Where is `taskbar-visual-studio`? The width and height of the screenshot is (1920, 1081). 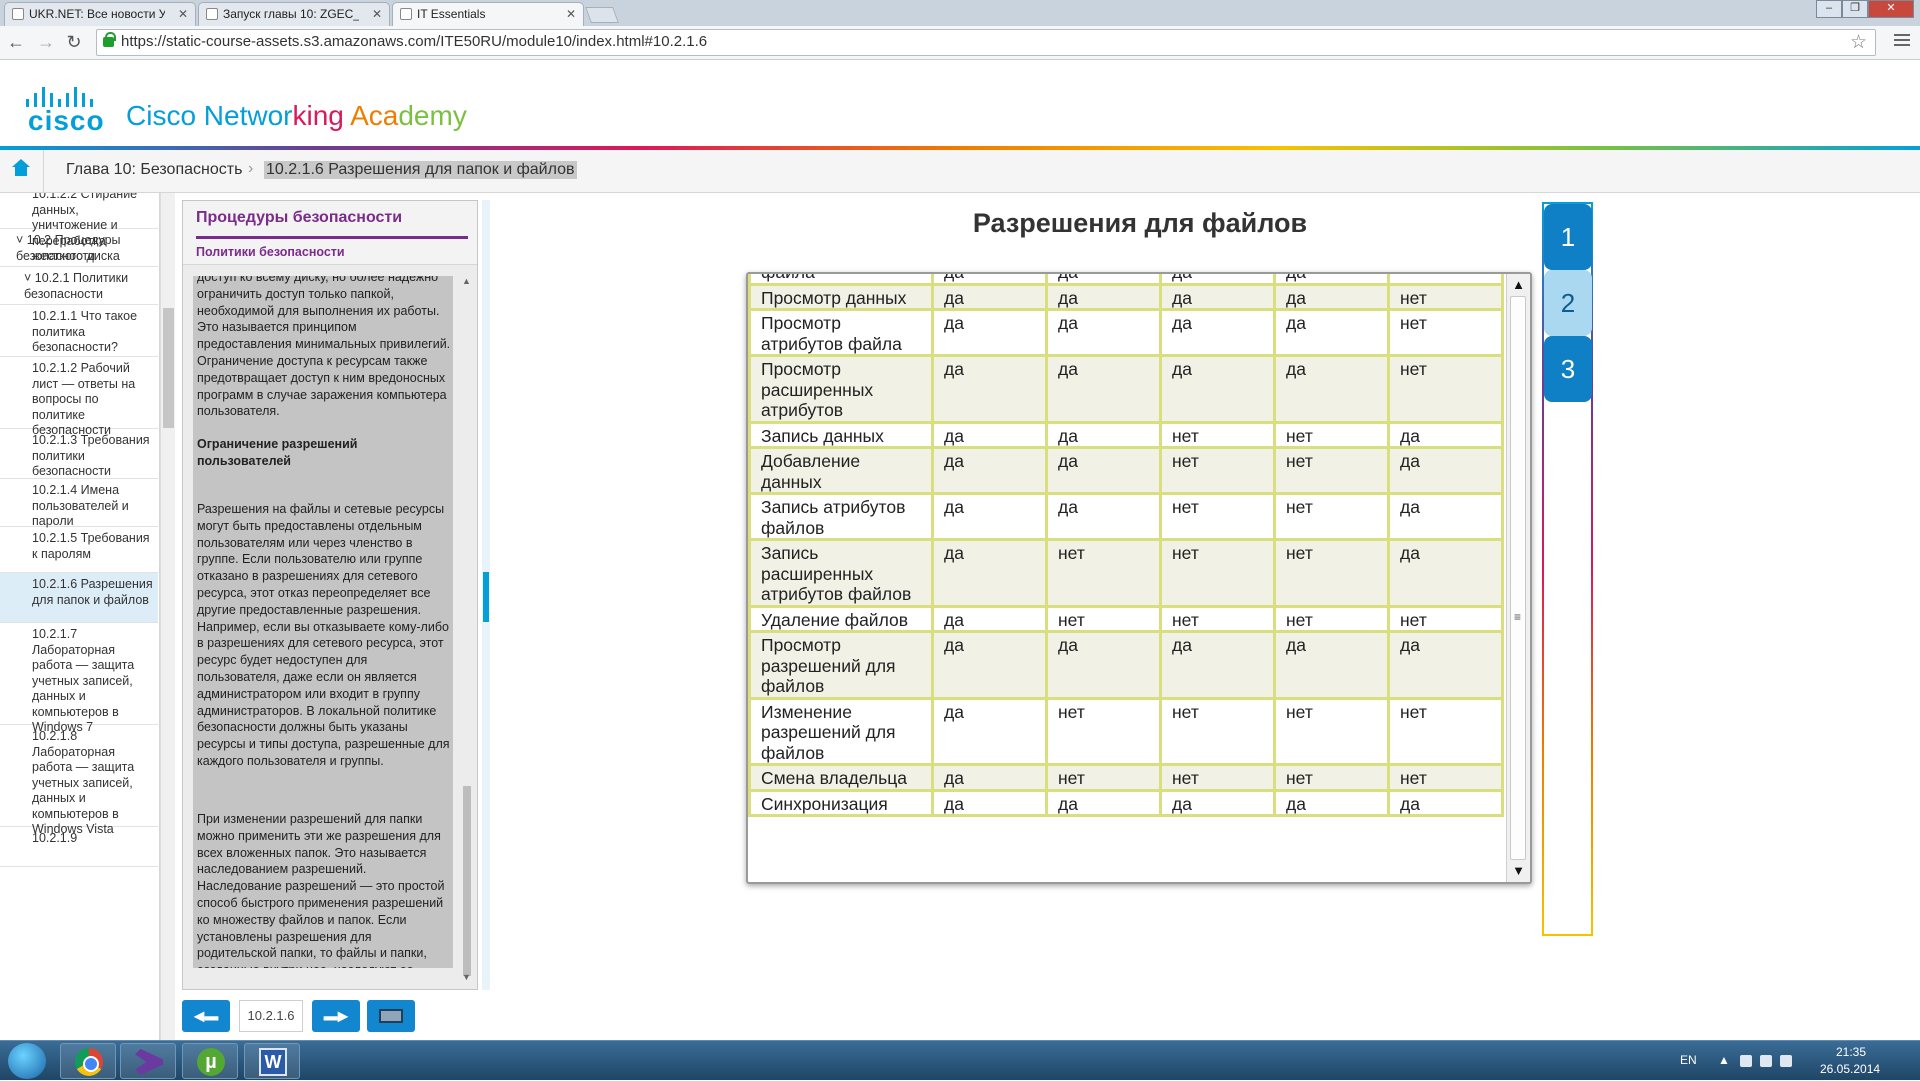
taskbar-visual-studio is located at coordinates (148, 1061).